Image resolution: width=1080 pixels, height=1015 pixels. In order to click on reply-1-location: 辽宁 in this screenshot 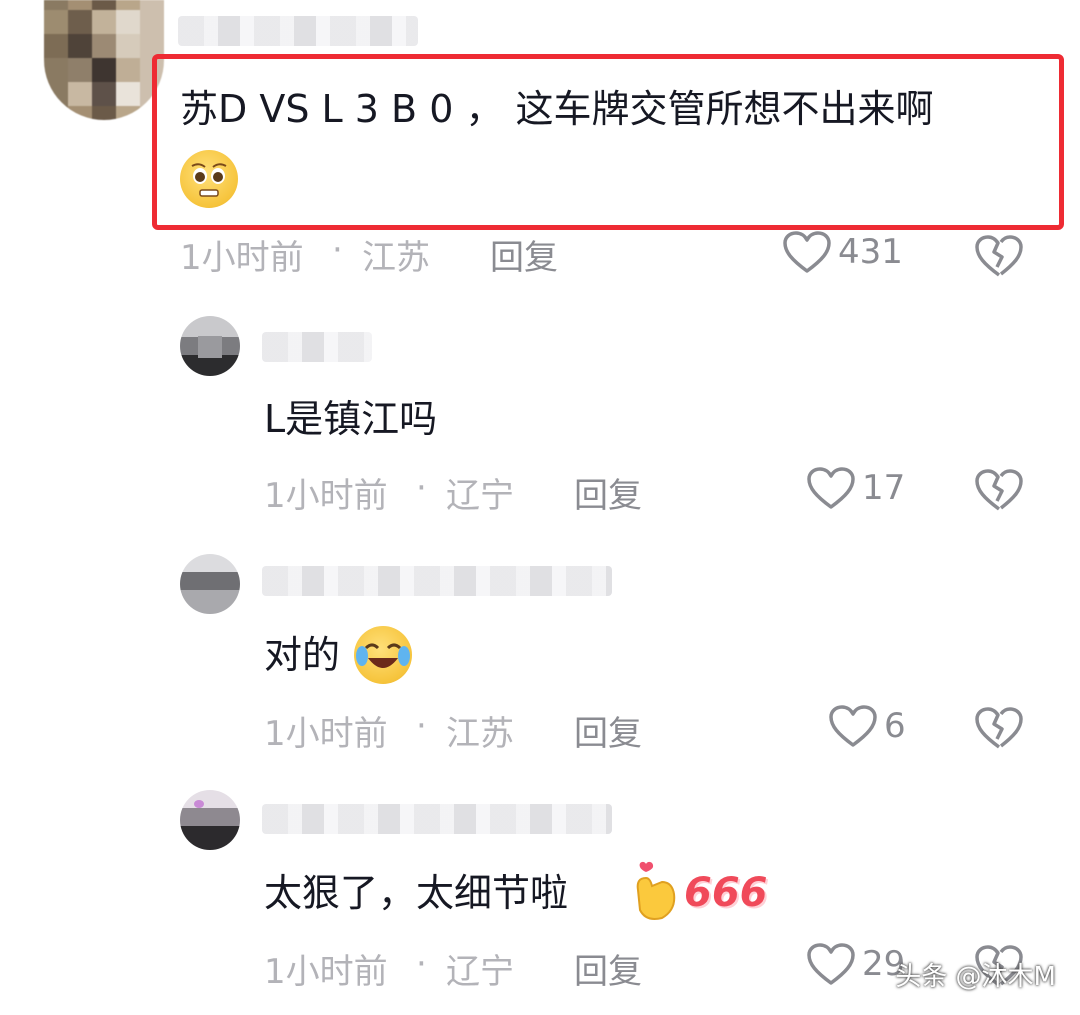, I will do `click(480, 496)`.